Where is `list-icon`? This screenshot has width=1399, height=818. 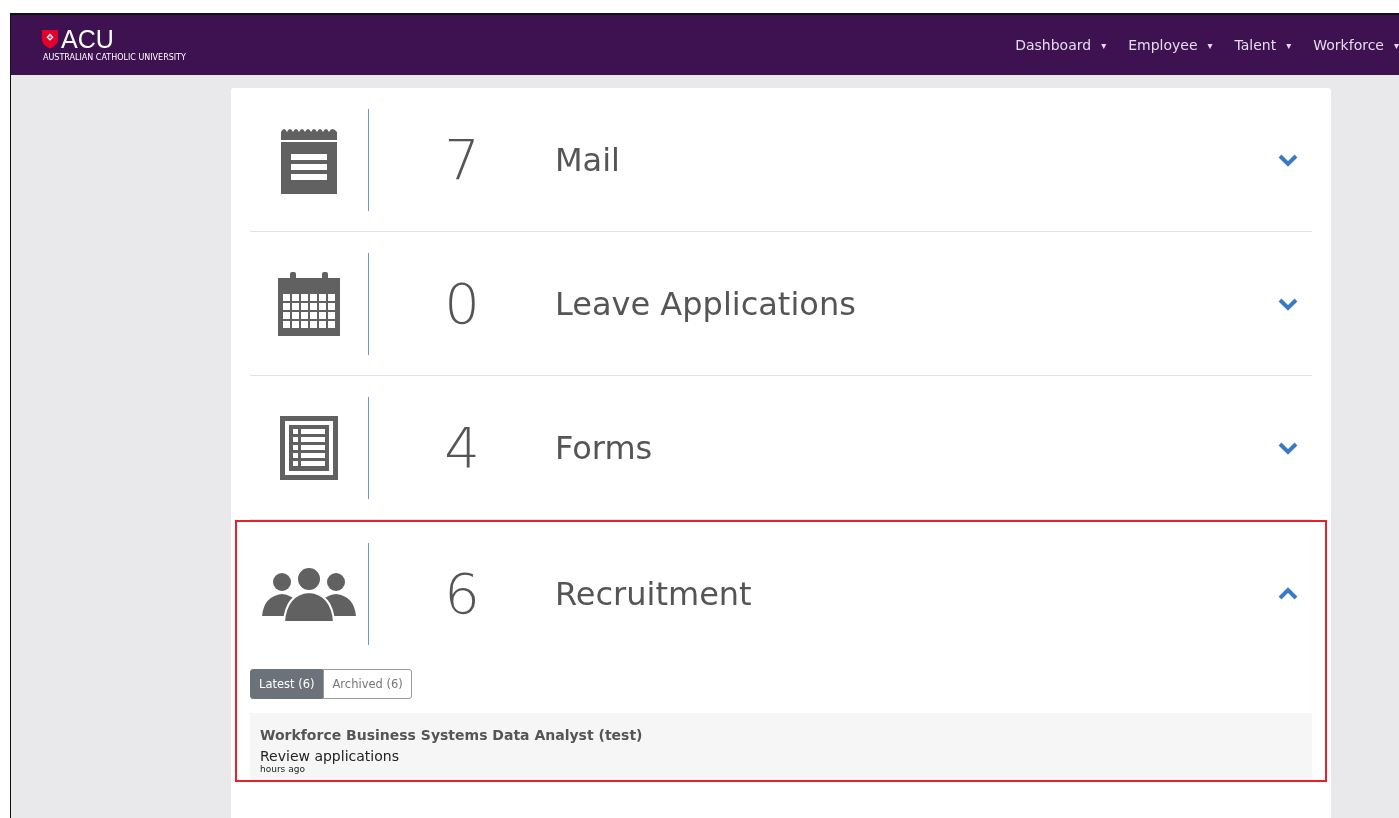 list-icon is located at coordinates (309, 447).